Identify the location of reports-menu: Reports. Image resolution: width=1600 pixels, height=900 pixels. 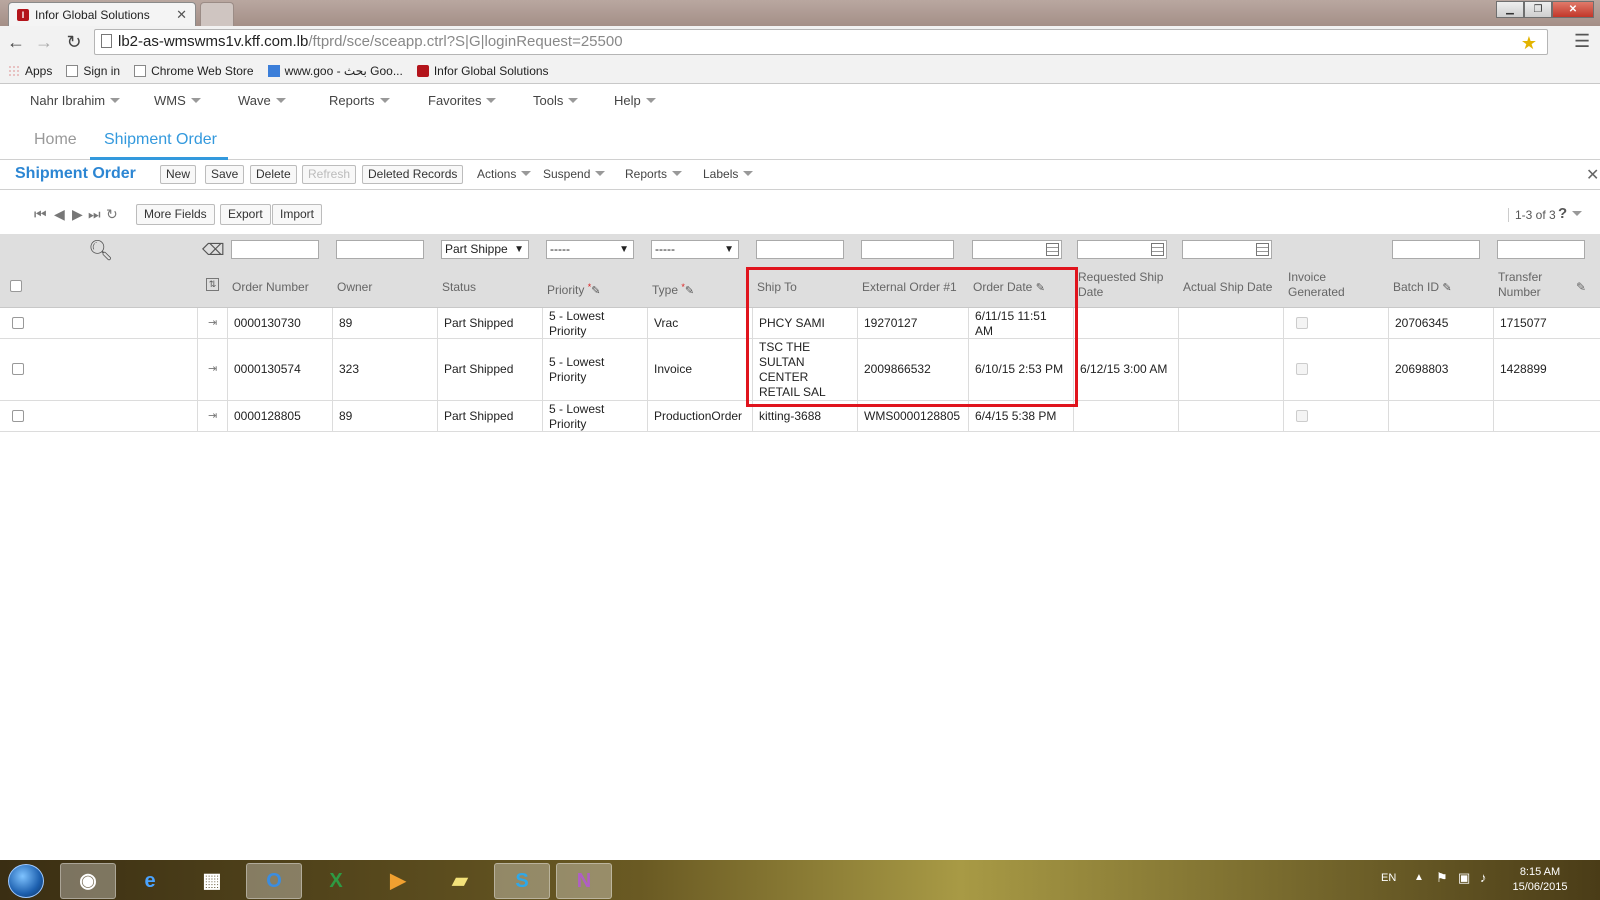
(654, 174).